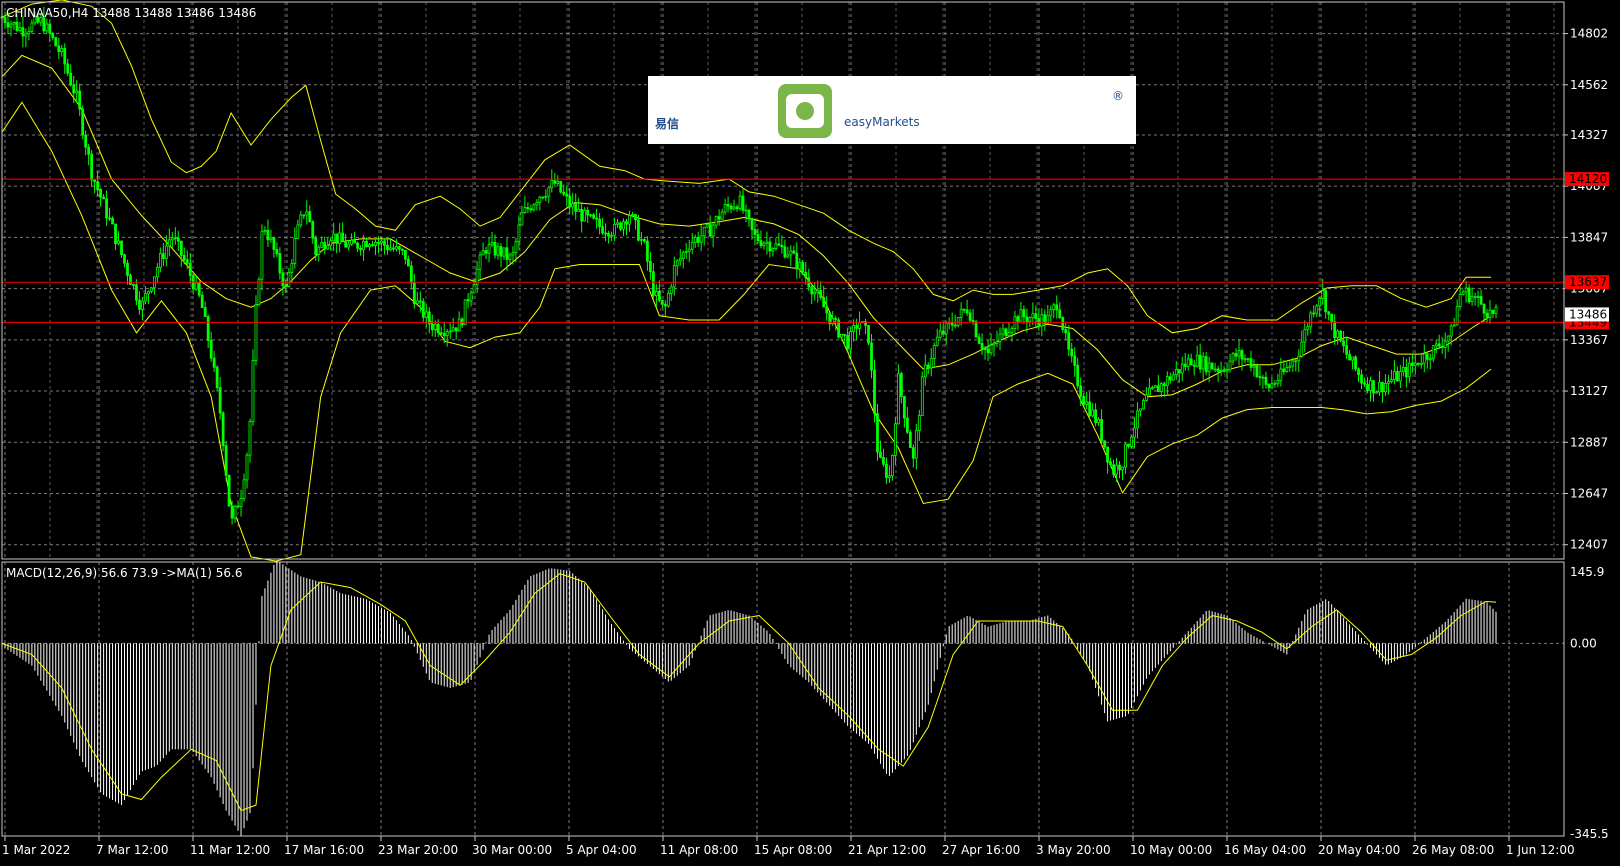 The width and height of the screenshot is (1620, 866). Describe the element at coordinates (124, 573) in the screenshot. I see `macd-title: MACD(12,26,9) 56.6 73.9 ->MA(1) 56.6` at that location.